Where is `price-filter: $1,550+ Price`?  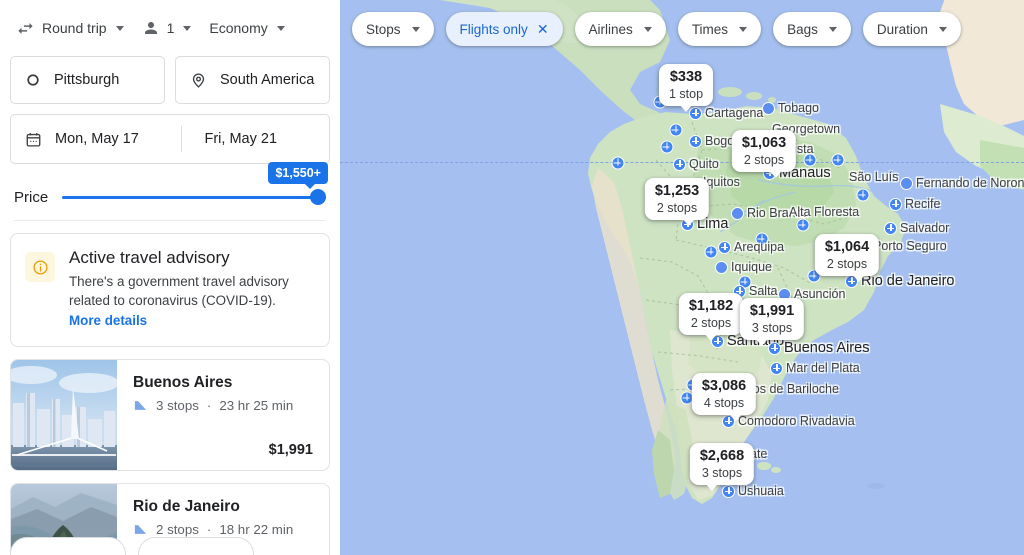 price-filter: $1,550+ Price is located at coordinates (170, 191).